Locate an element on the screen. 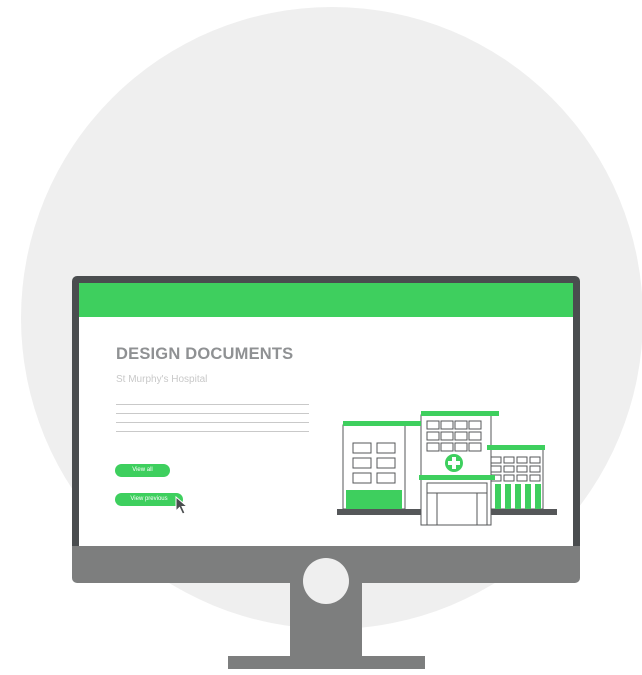  hospital-buildings-icon is located at coordinates (447, 468).